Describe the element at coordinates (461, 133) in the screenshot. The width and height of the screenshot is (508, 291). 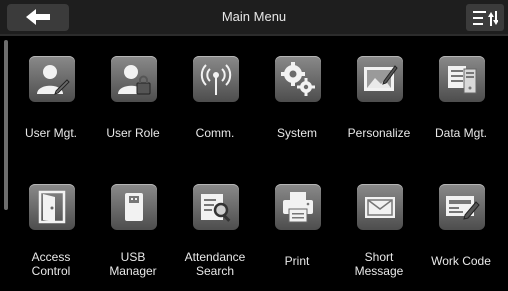
I see `menu-item-label: Data Mgt.` at that location.